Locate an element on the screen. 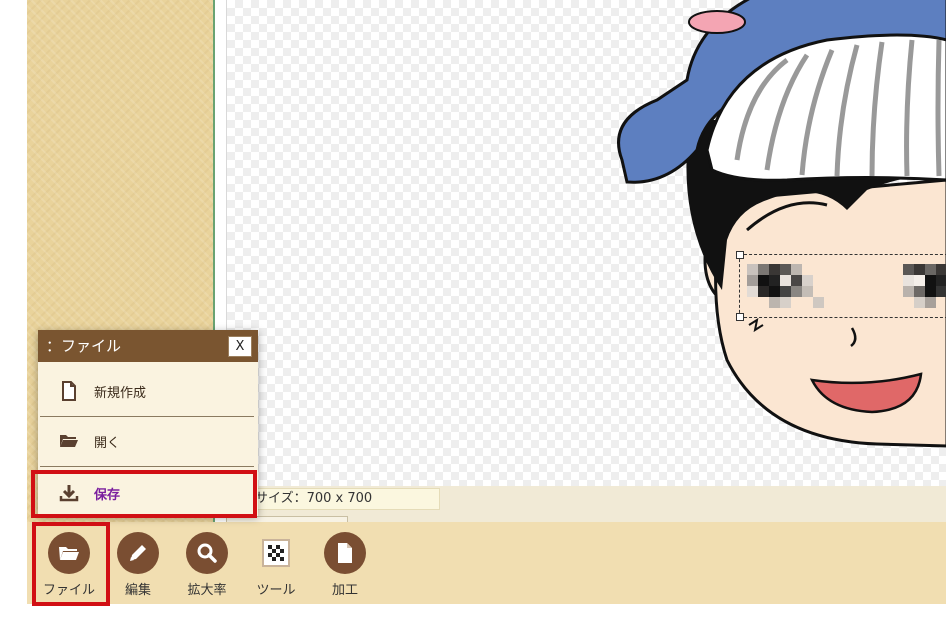 This screenshot has height=639, width=946. edit-tool-button: 編集 is located at coordinates (138, 565).